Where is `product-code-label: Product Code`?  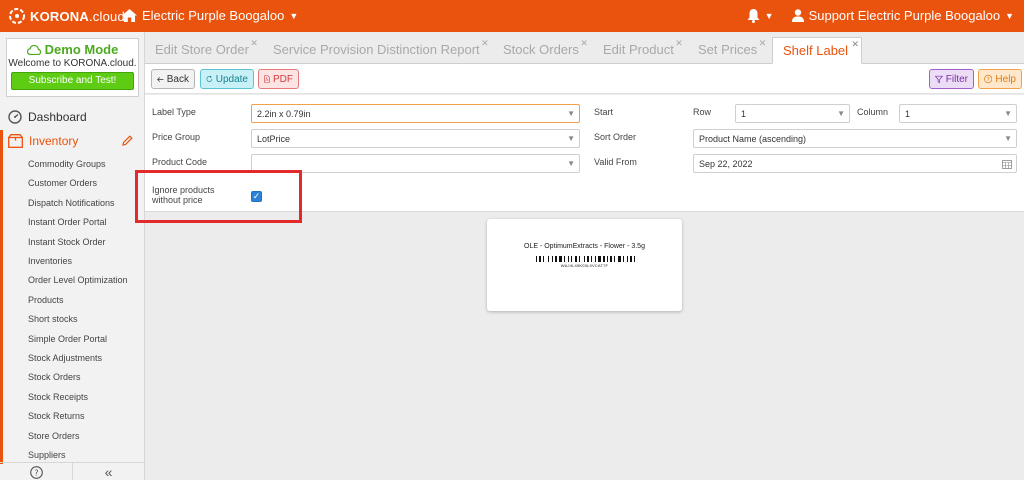 product-code-label: Product Code is located at coordinates (180, 162).